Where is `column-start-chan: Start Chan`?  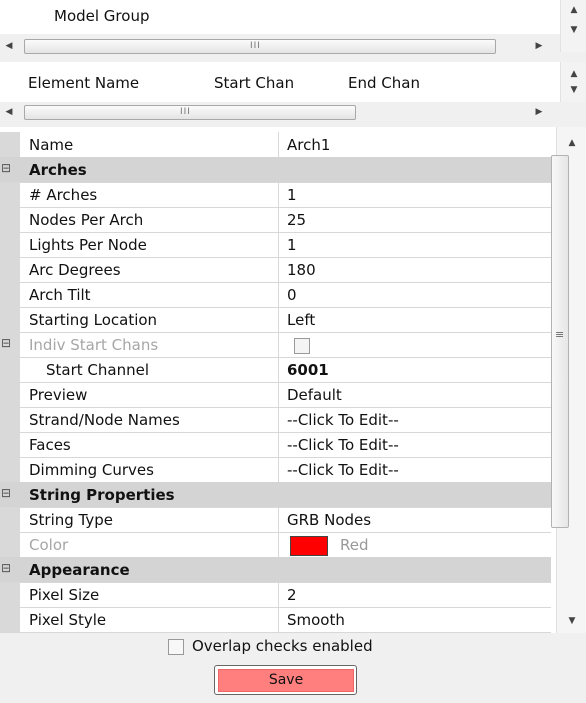
column-start-chan: Start Chan is located at coordinates (254, 83).